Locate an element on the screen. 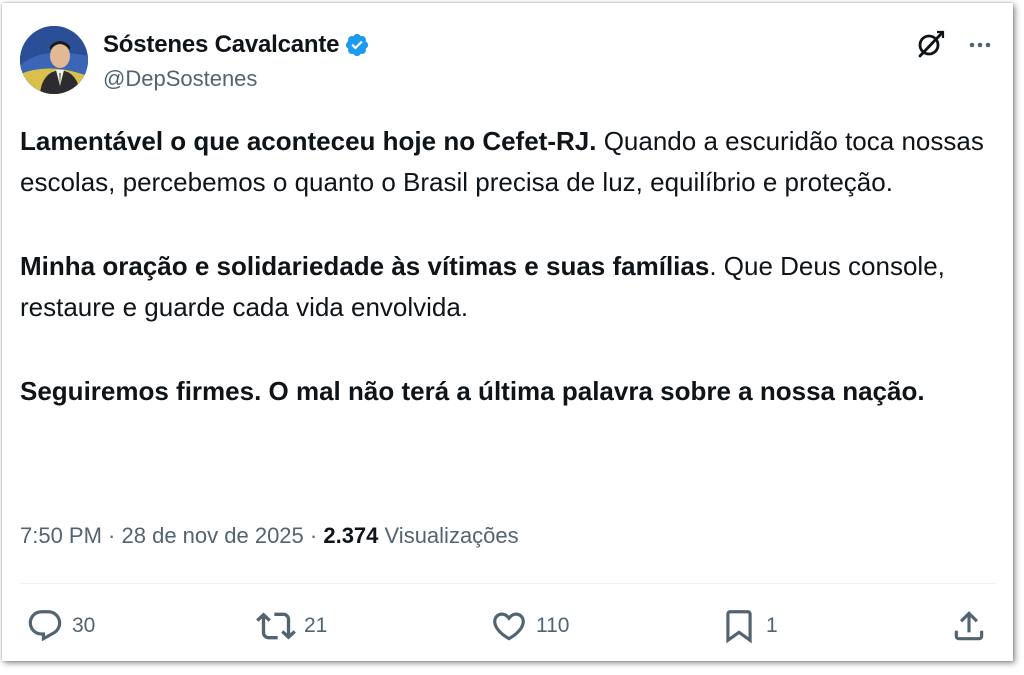  tweet-top-actions is located at coordinates (954, 45).